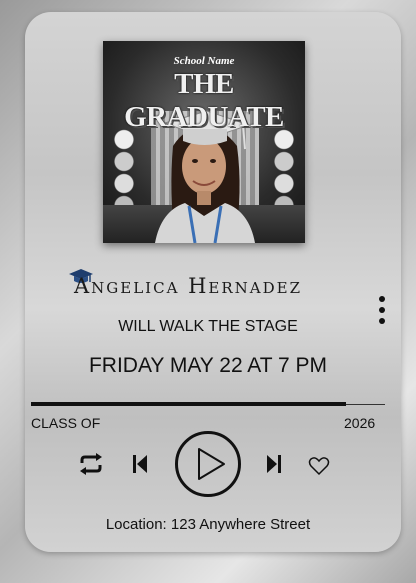  What do you see at coordinates (274, 464) in the screenshot?
I see `skip-next-icon` at bounding box center [274, 464].